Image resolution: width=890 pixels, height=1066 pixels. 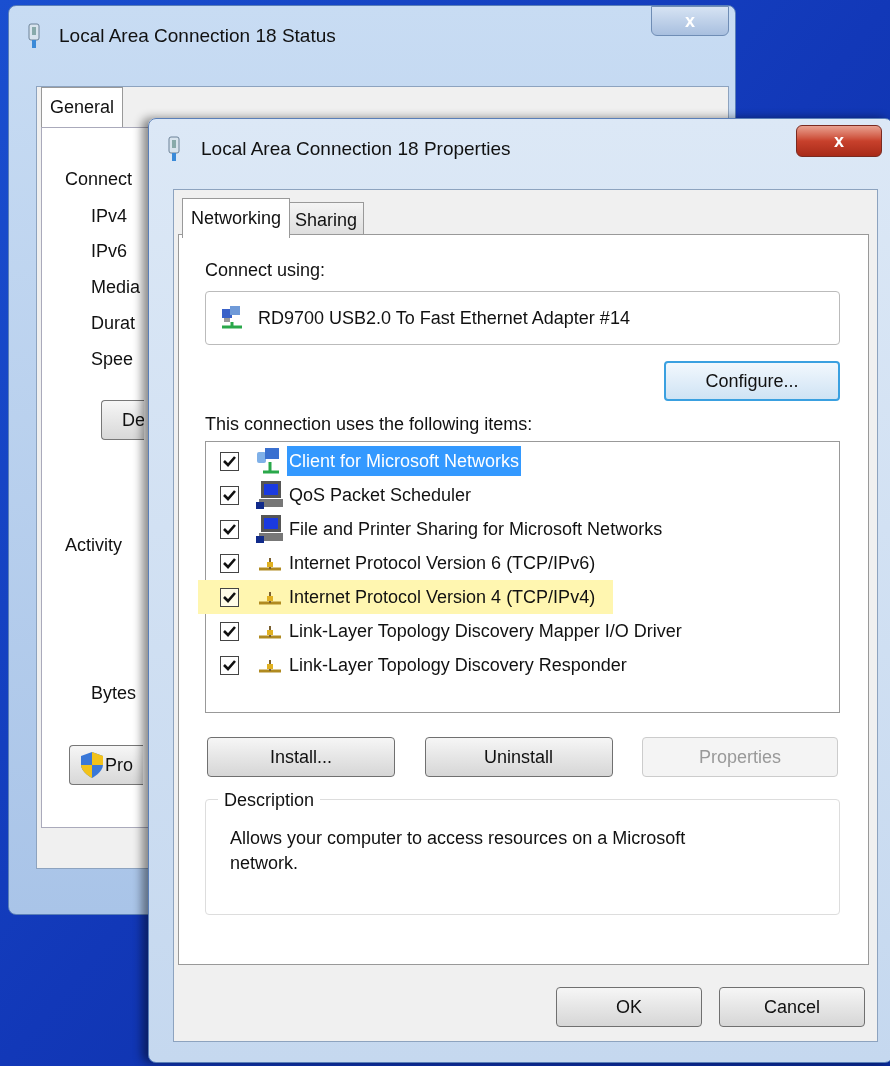 What do you see at coordinates (99, 179) in the screenshot?
I see `section-label: Connect` at bounding box center [99, 179].